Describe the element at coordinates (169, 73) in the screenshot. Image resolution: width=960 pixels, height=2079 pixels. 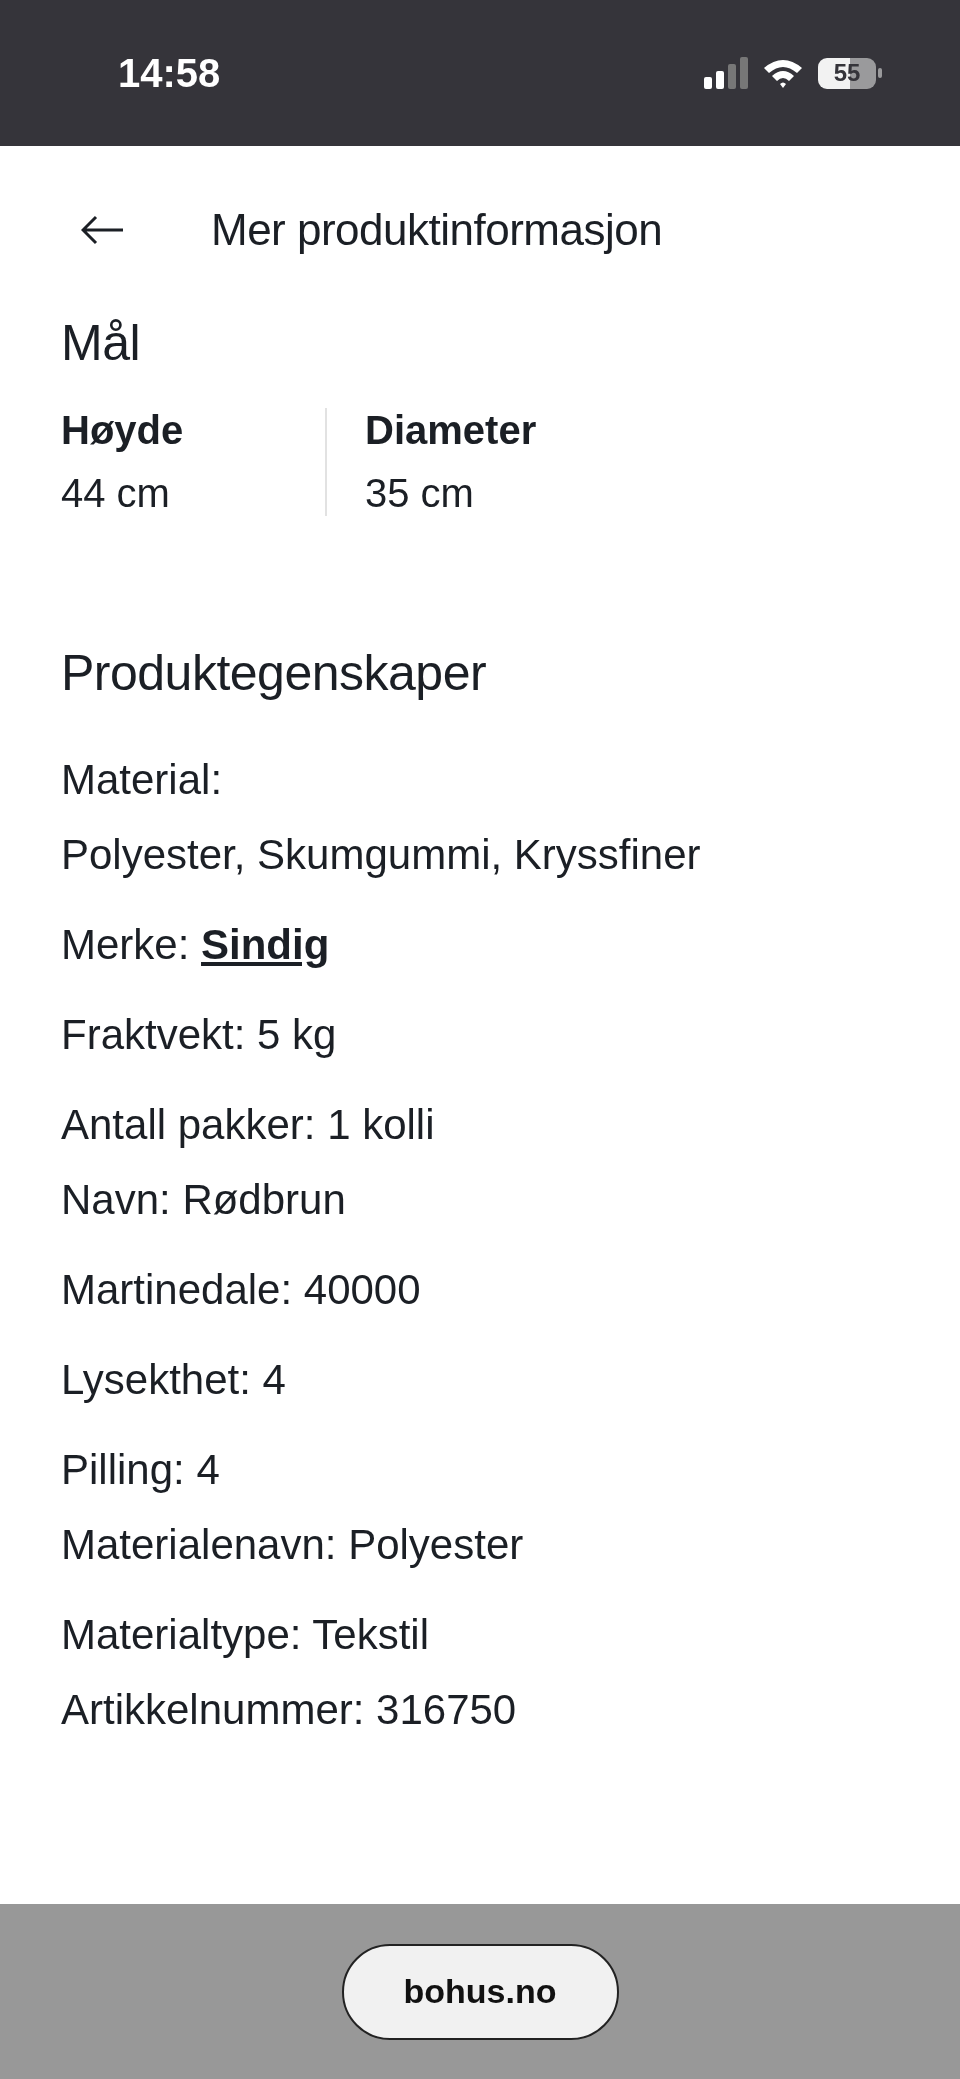
I see `status-time: 14:58` at that location.